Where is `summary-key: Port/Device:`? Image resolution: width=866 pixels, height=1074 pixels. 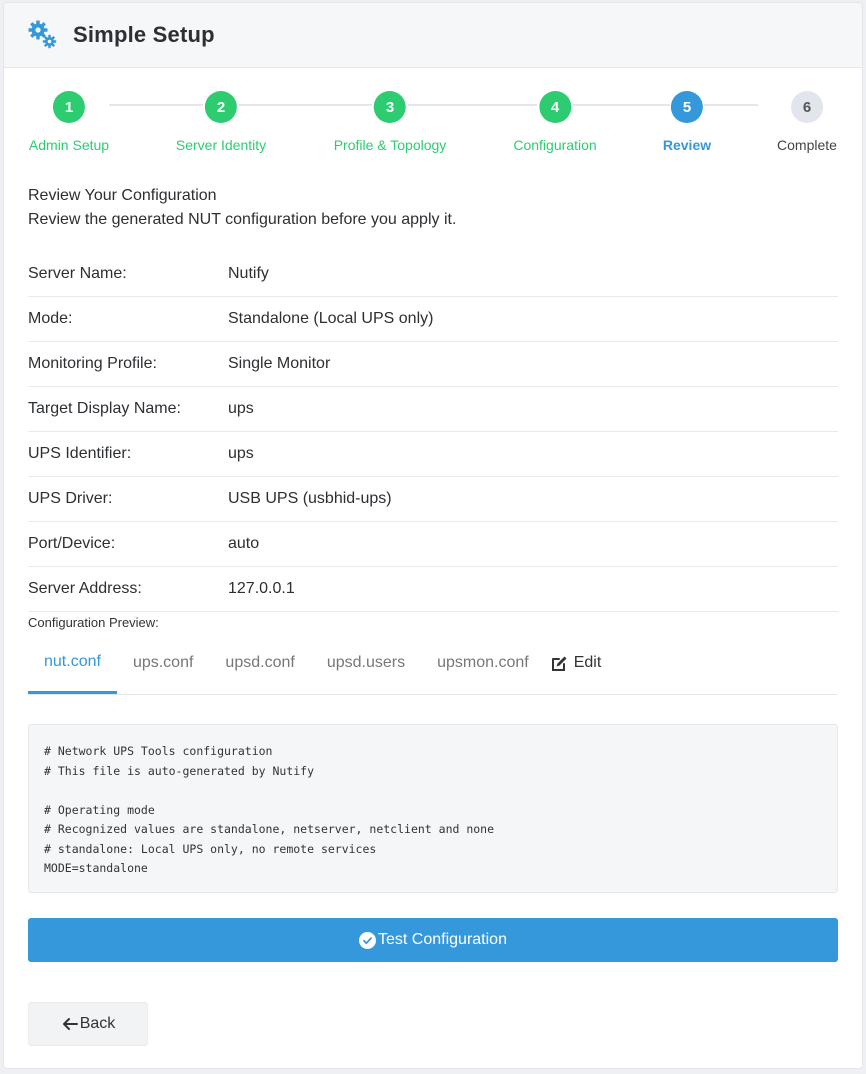
summary-key: Port/Device: is located at coordinates (72, 543).